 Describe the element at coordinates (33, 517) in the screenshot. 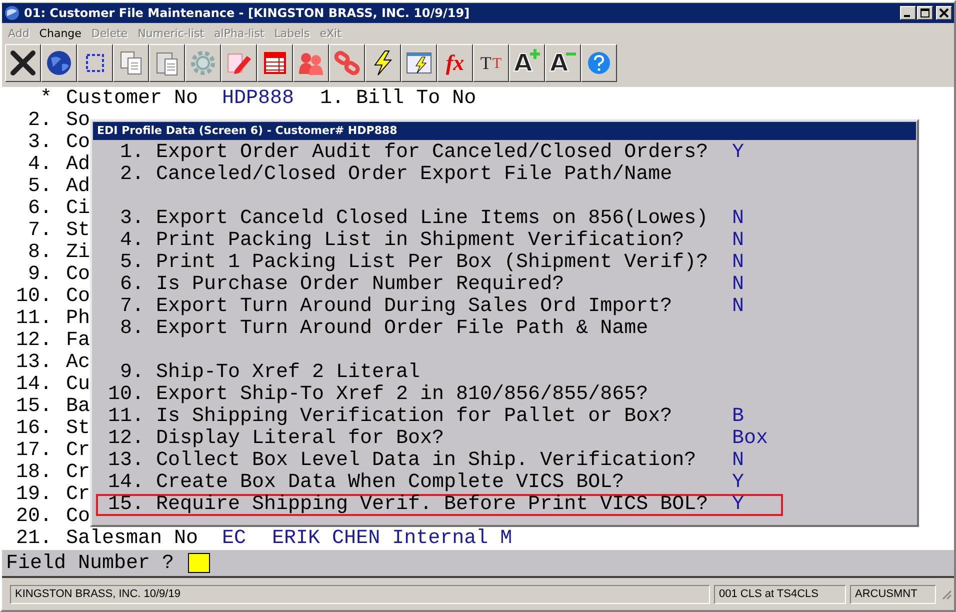

I see `field-number: 20.` at that location.